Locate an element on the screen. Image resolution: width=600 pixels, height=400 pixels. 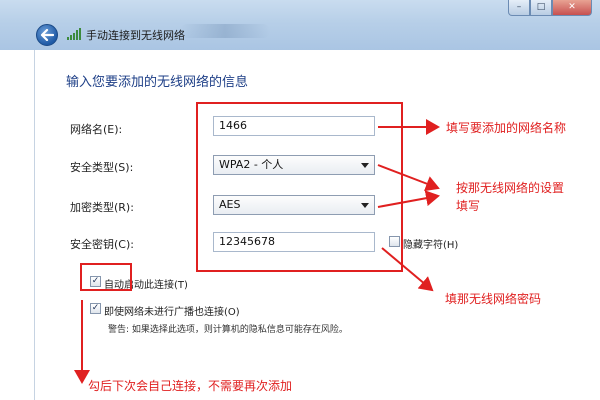
annotation-key-note: 填那无线网络密码 is located at coordinates (493, 299).